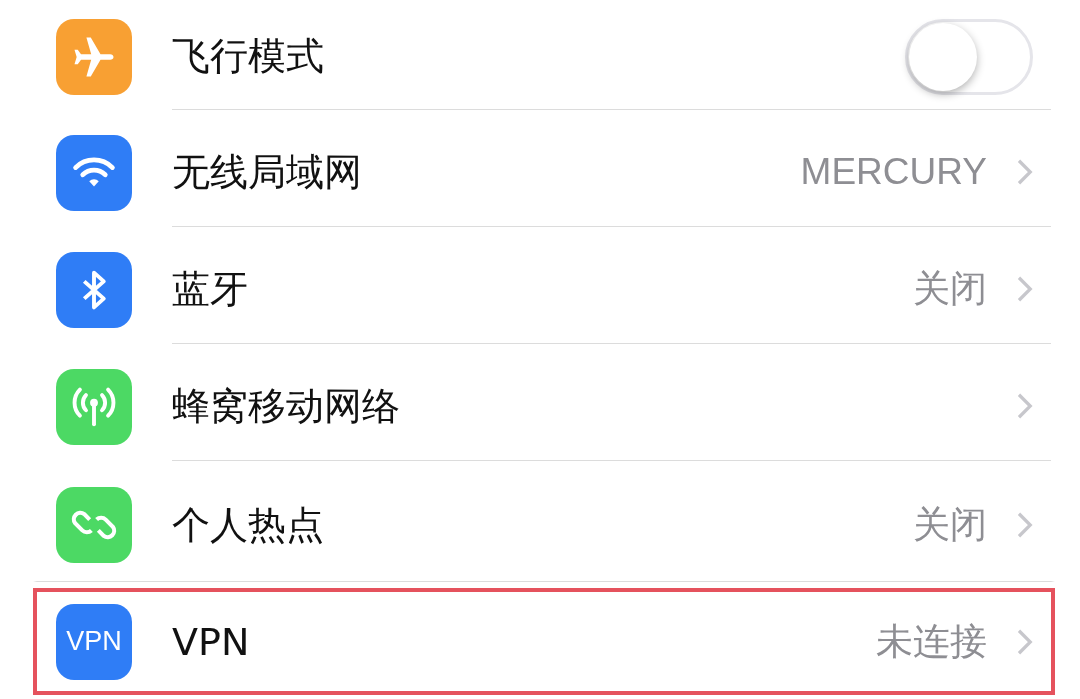 This screenshot has height=699, width=1080. I want to click on row-value: 未连接, so click(931, 641).